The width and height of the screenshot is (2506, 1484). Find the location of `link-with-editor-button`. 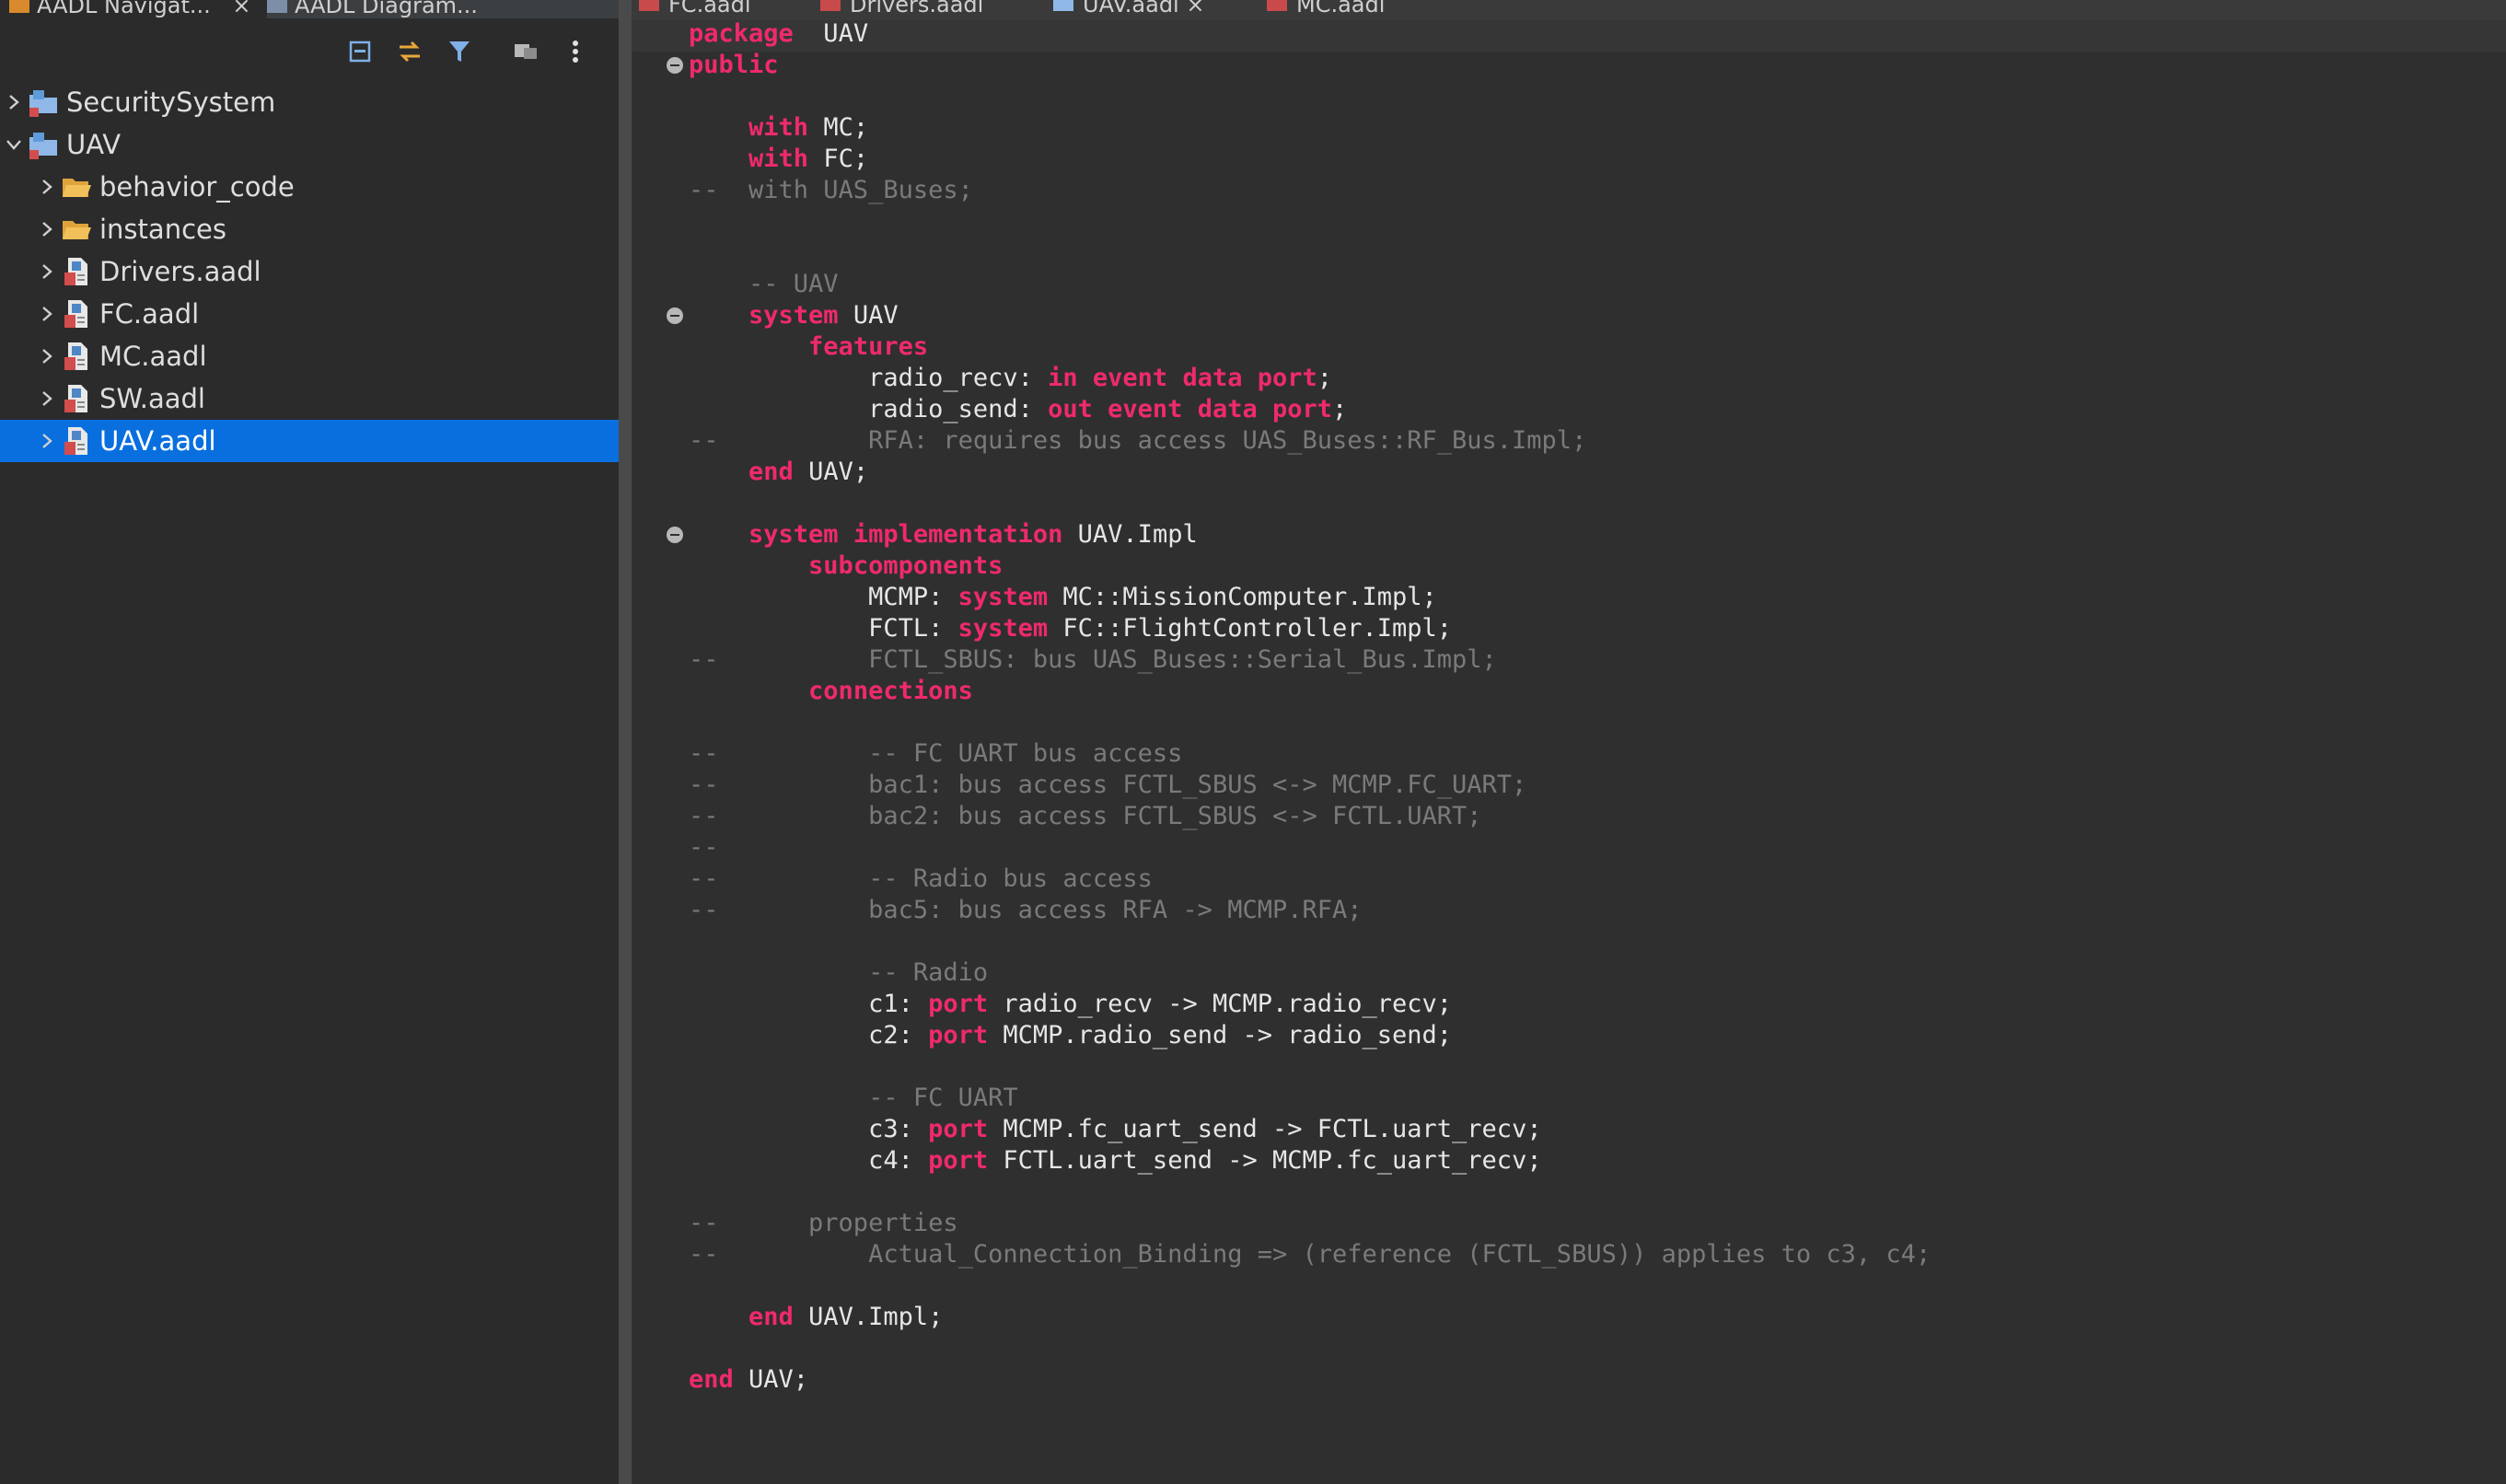

link-with-editor-button is located at coordinates (410, 51).